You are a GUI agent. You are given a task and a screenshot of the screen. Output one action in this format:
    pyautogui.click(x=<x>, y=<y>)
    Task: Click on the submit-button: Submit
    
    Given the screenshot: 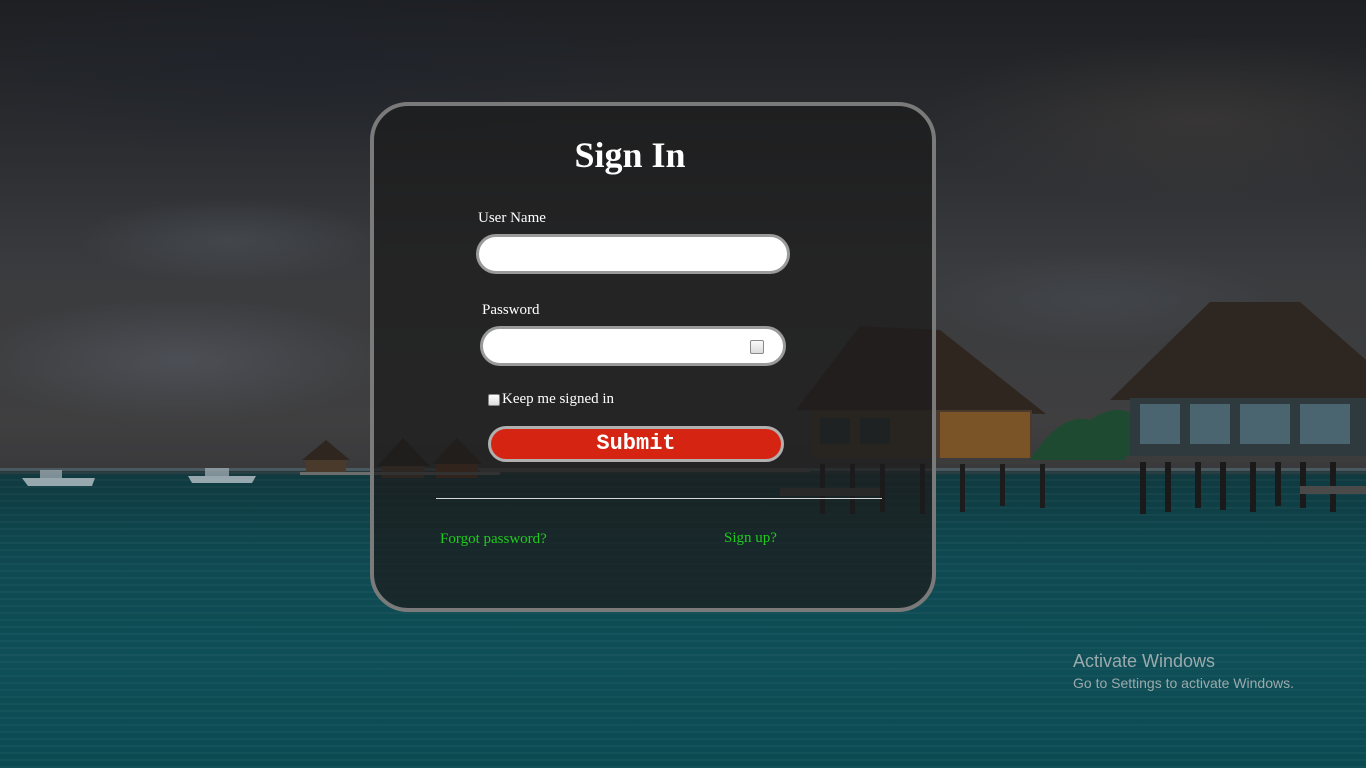 What is the action you would take?
    pyautogui.click(x=636, y=444)
    